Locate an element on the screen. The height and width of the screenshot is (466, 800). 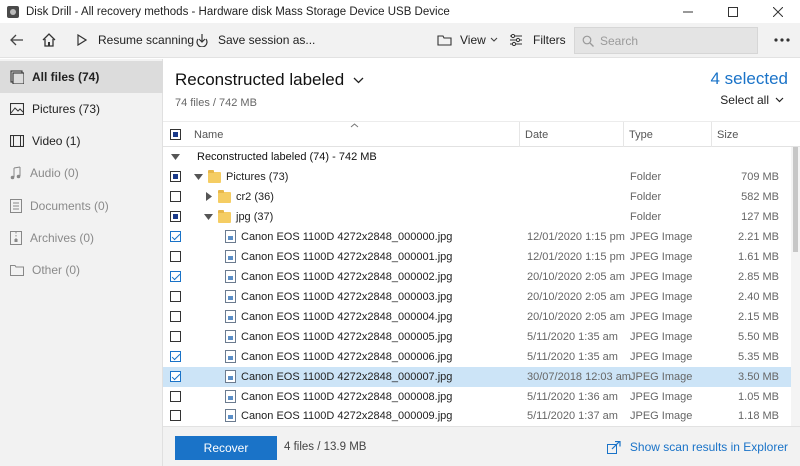
sidebar-item-archives: Archives (0) is located at coordinates (81, 238).